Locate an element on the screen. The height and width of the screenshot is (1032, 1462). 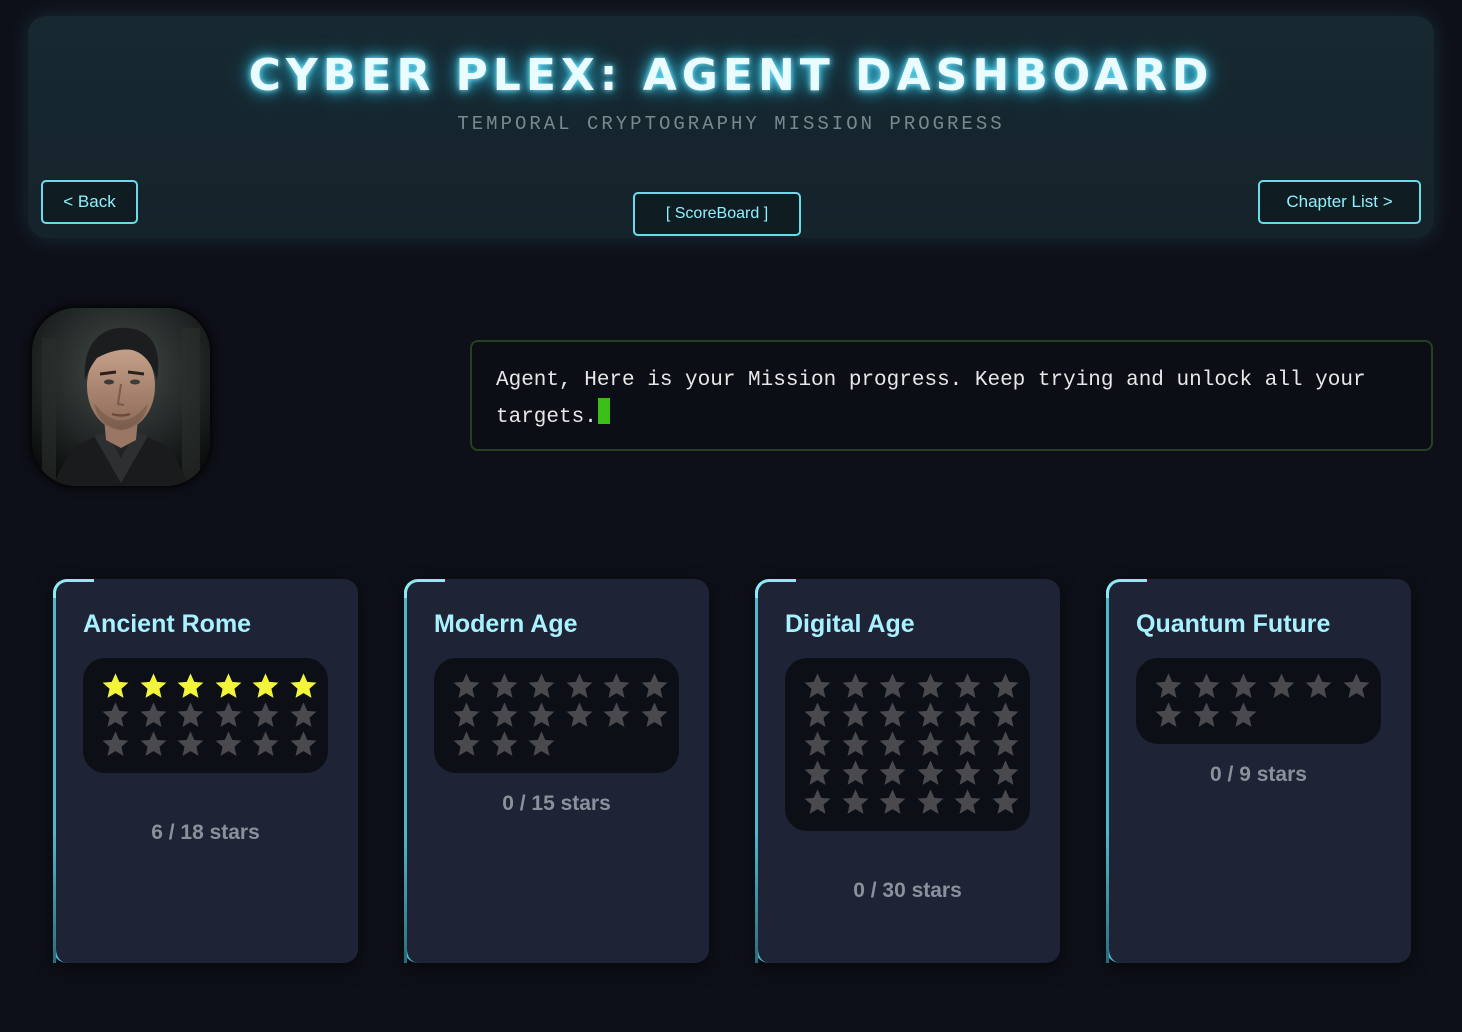
typing-cursor is located at coordinates (603, 411).